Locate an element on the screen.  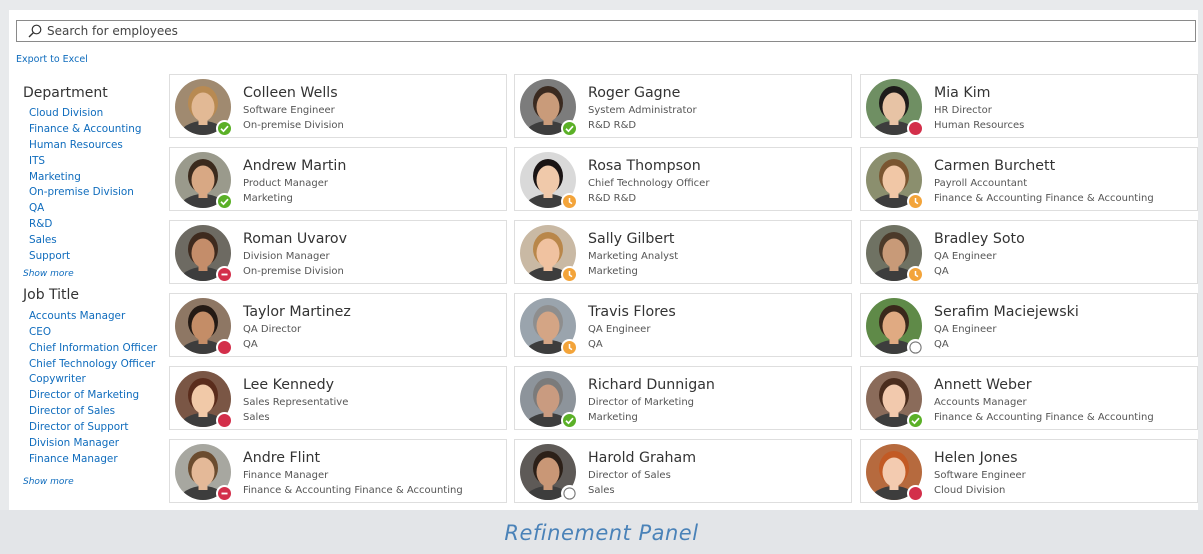
right-frame is located at coordinates (1200, 277).